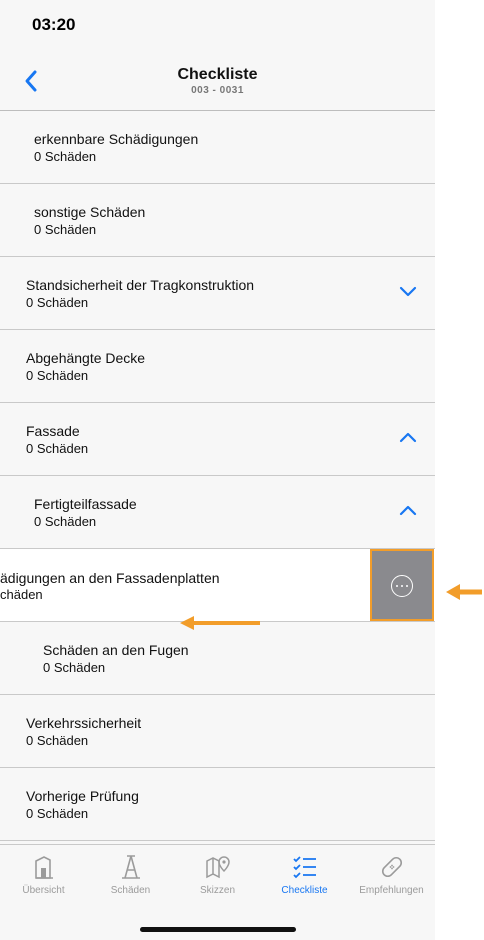  Describe the element at coordinates (86, 358) in the screenshot. I see `item-title: Abgehängte Decke` at that location.